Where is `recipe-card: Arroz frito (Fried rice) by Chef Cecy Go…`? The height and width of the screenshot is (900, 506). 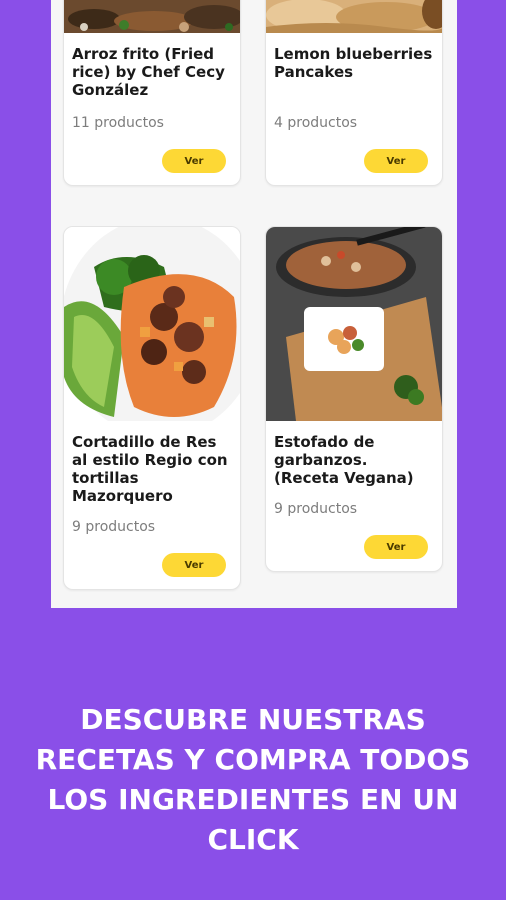
recipe-card: Arroz frito (Fried rice) by Chef Cecy Go… is located at coordinates (152, 93).